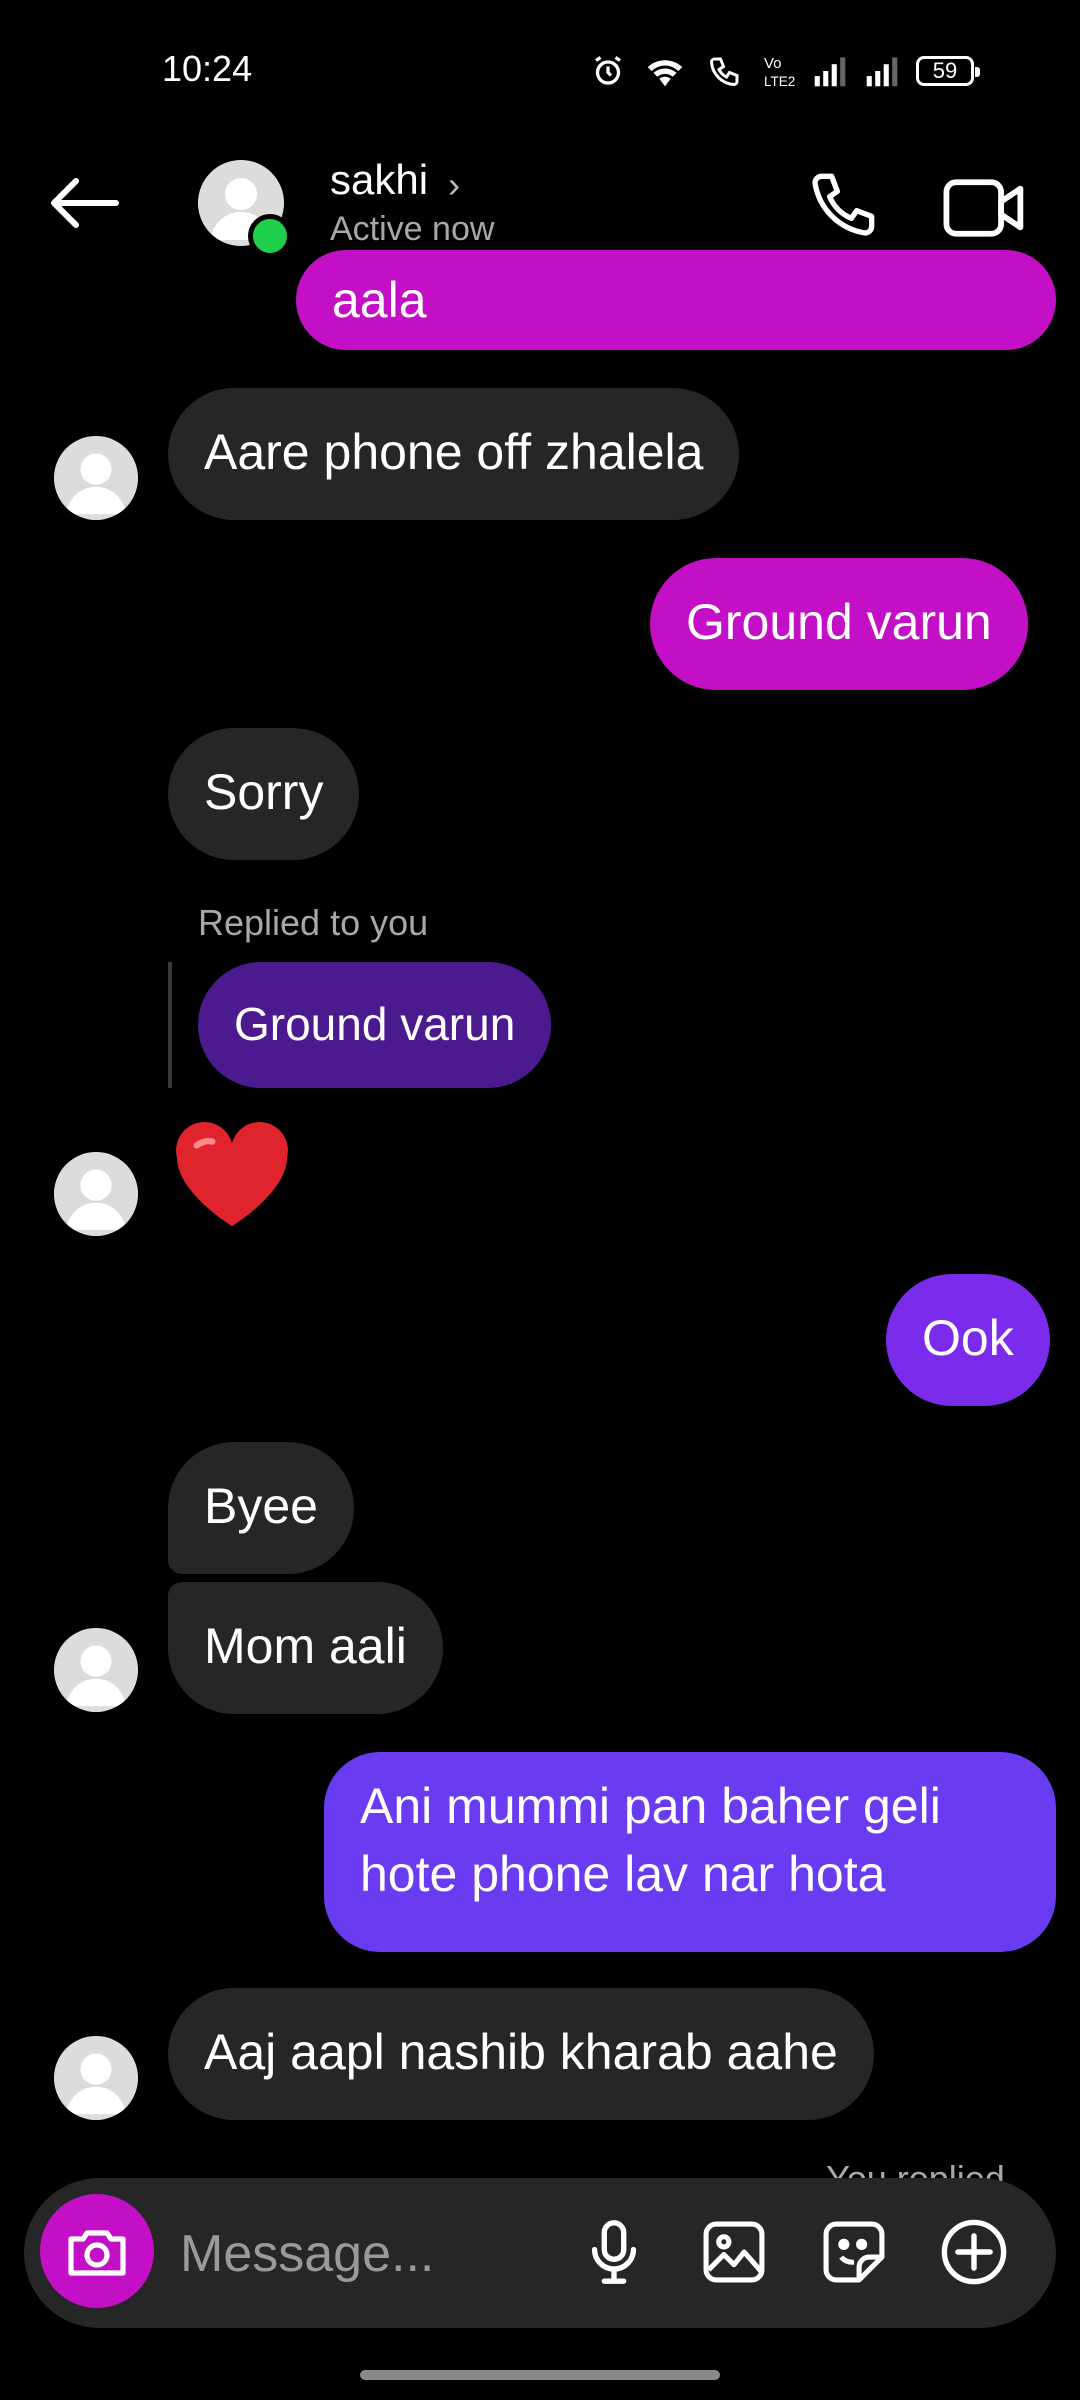 This screenshot has width=1080, height=2400. What do you see at coordinates (170, 1025) in the screenshot?
I see `reply-quote-bar` at bounding box center [170, 1025].